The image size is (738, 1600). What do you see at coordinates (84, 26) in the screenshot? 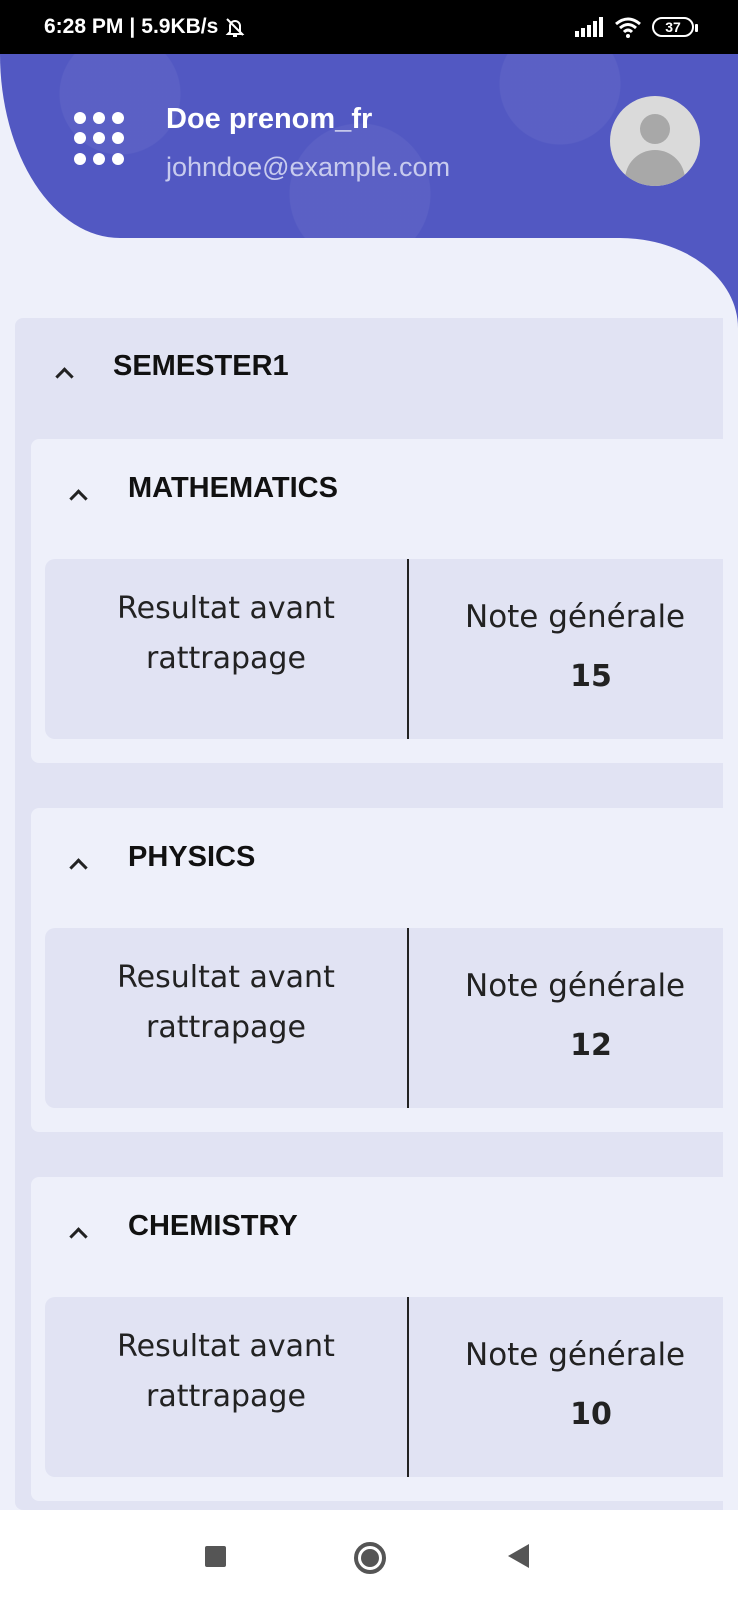
I see `status-time: 6:28 PM` at bounding box center [84, 26].